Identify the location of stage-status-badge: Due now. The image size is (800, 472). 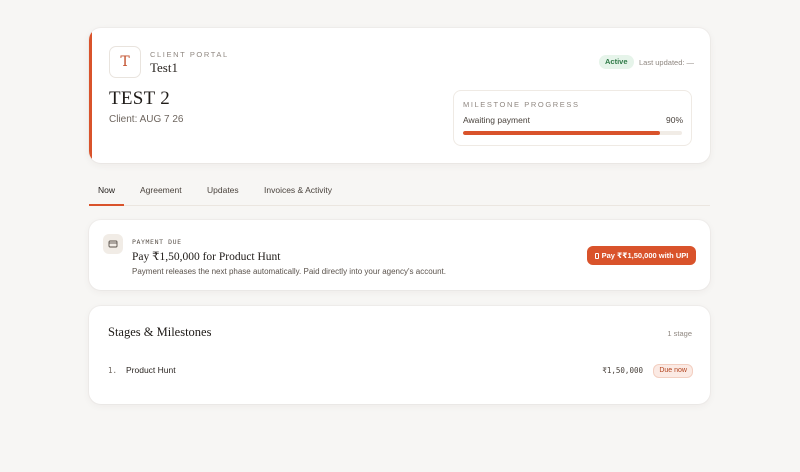
(673, 371).